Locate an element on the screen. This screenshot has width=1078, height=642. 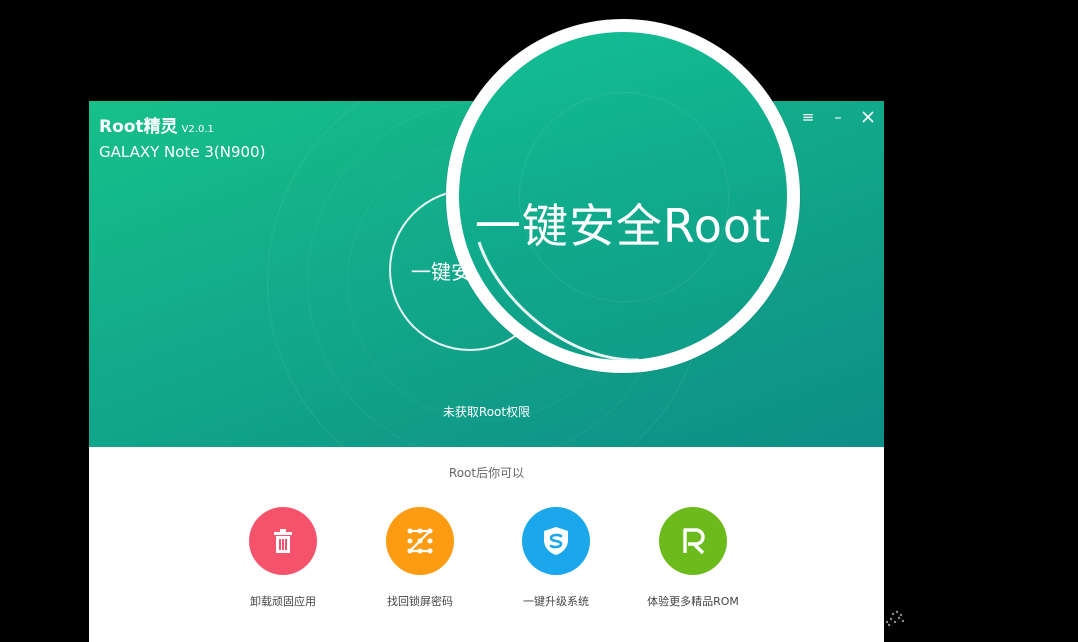
menu-button: ≡ is located at coordinates (808, 117).